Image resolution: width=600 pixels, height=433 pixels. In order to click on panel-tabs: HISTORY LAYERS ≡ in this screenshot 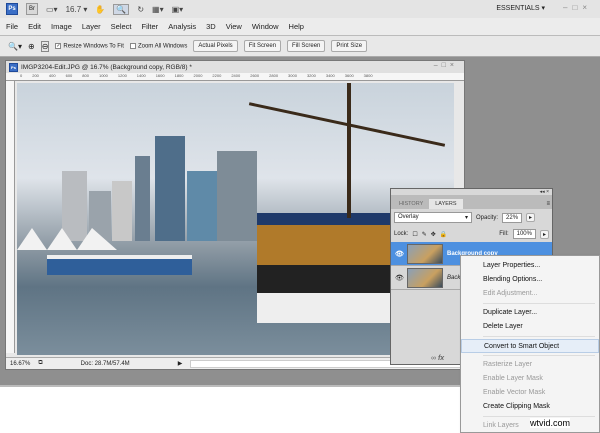, I will do `click(471, 202)`.